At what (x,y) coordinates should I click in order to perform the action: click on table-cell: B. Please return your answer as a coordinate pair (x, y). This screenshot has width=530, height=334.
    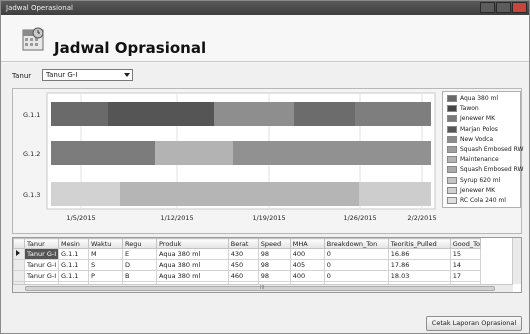
    Looking at the image, I should click on (139, 276).